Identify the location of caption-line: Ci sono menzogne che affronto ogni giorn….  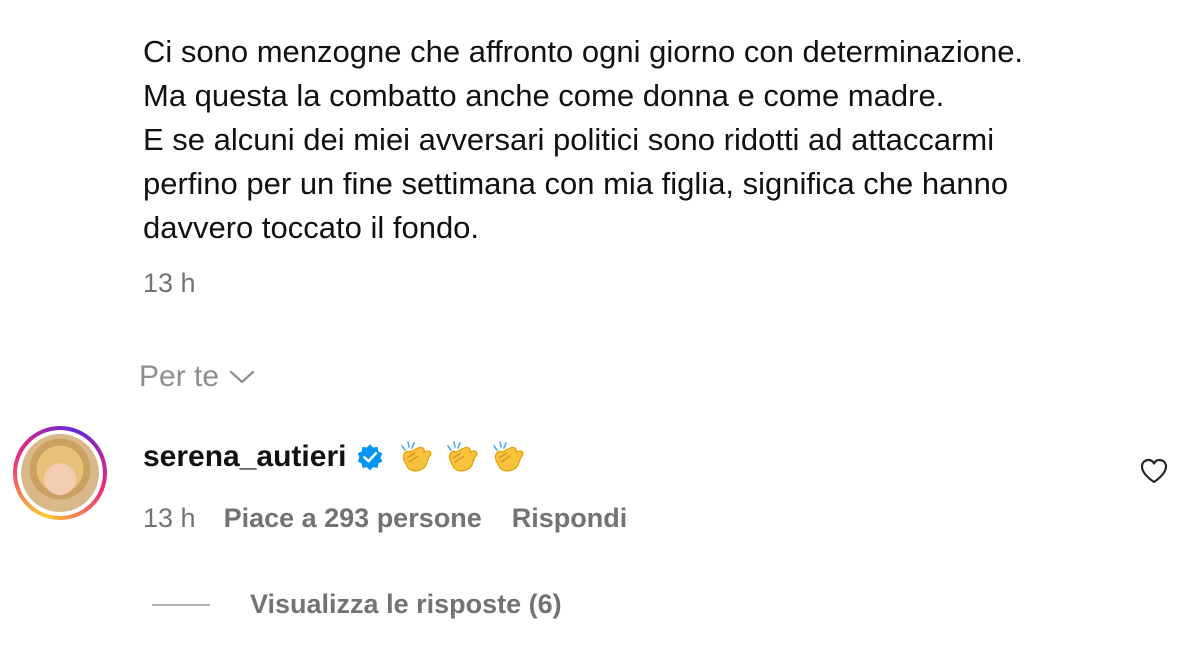
(583, 51).